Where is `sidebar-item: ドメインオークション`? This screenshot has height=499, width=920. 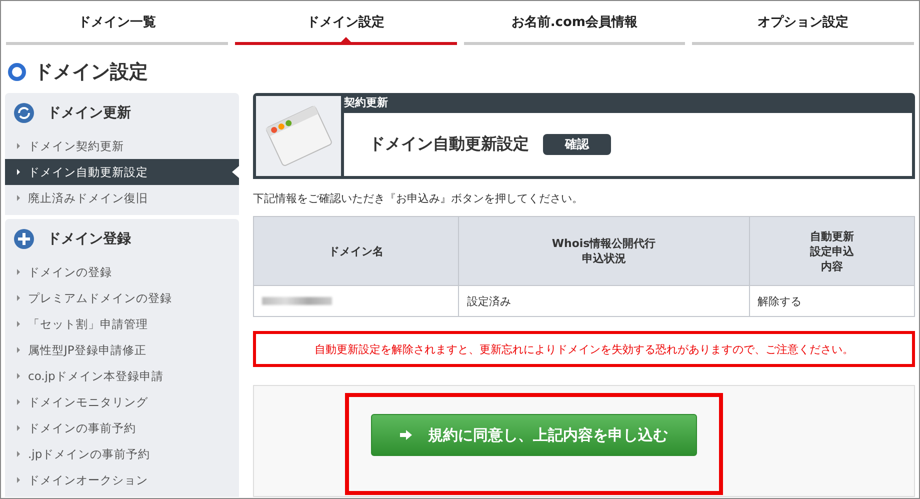
sidebar-item: ドメインオークション is located at coordinates (122, 480).